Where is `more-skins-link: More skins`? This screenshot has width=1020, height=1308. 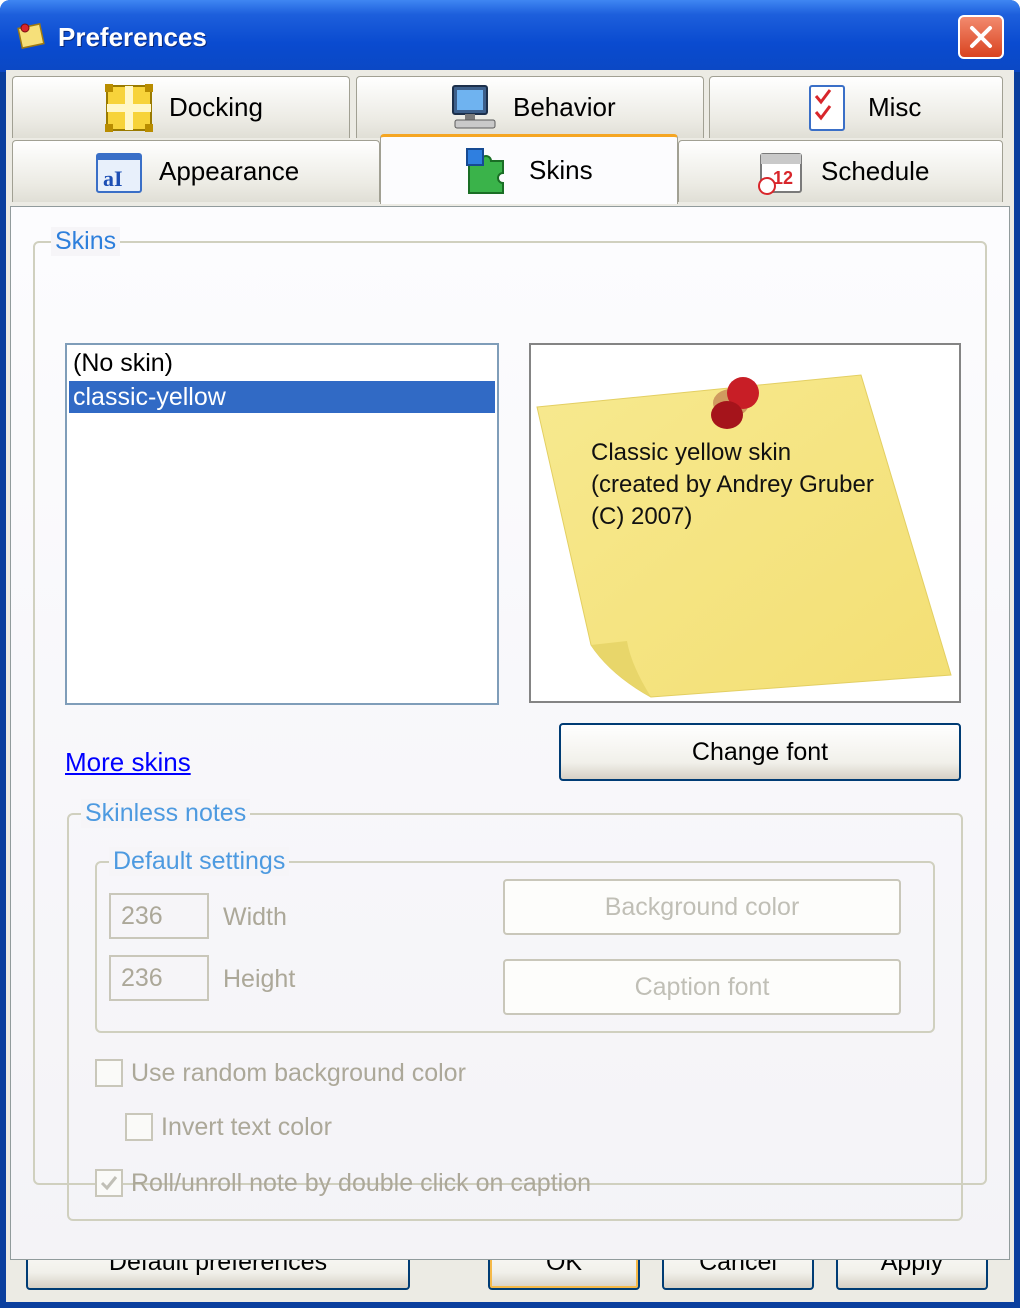
more-skins-link: More skins is located at coordinates (128, 762).